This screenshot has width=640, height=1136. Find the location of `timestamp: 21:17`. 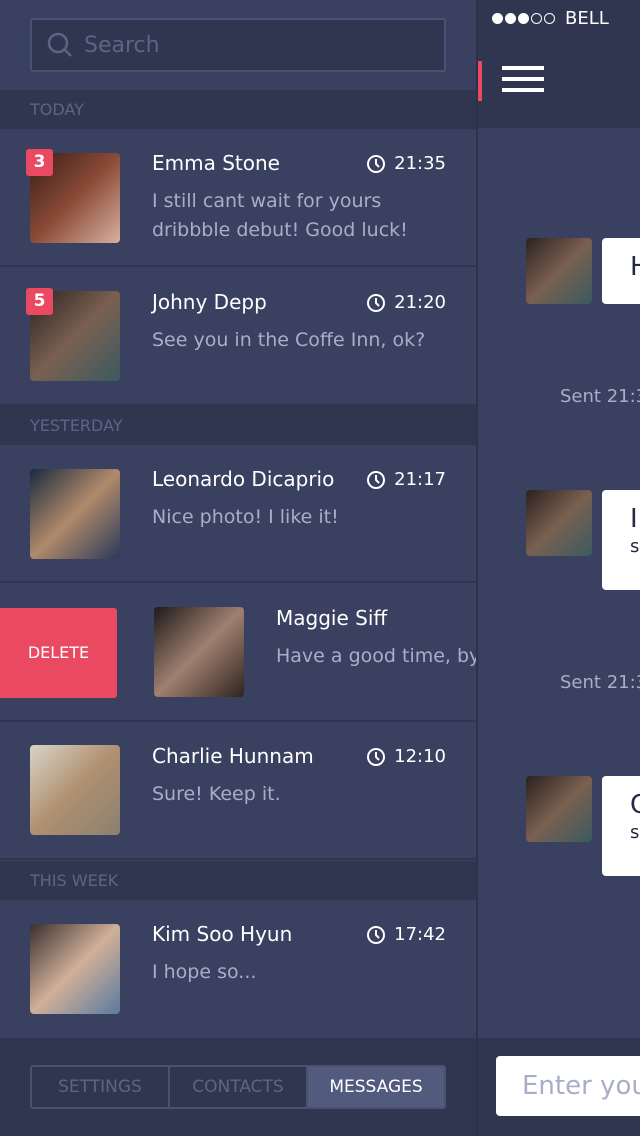

timestamp: 21:17 is located at coordinates (406, 479).